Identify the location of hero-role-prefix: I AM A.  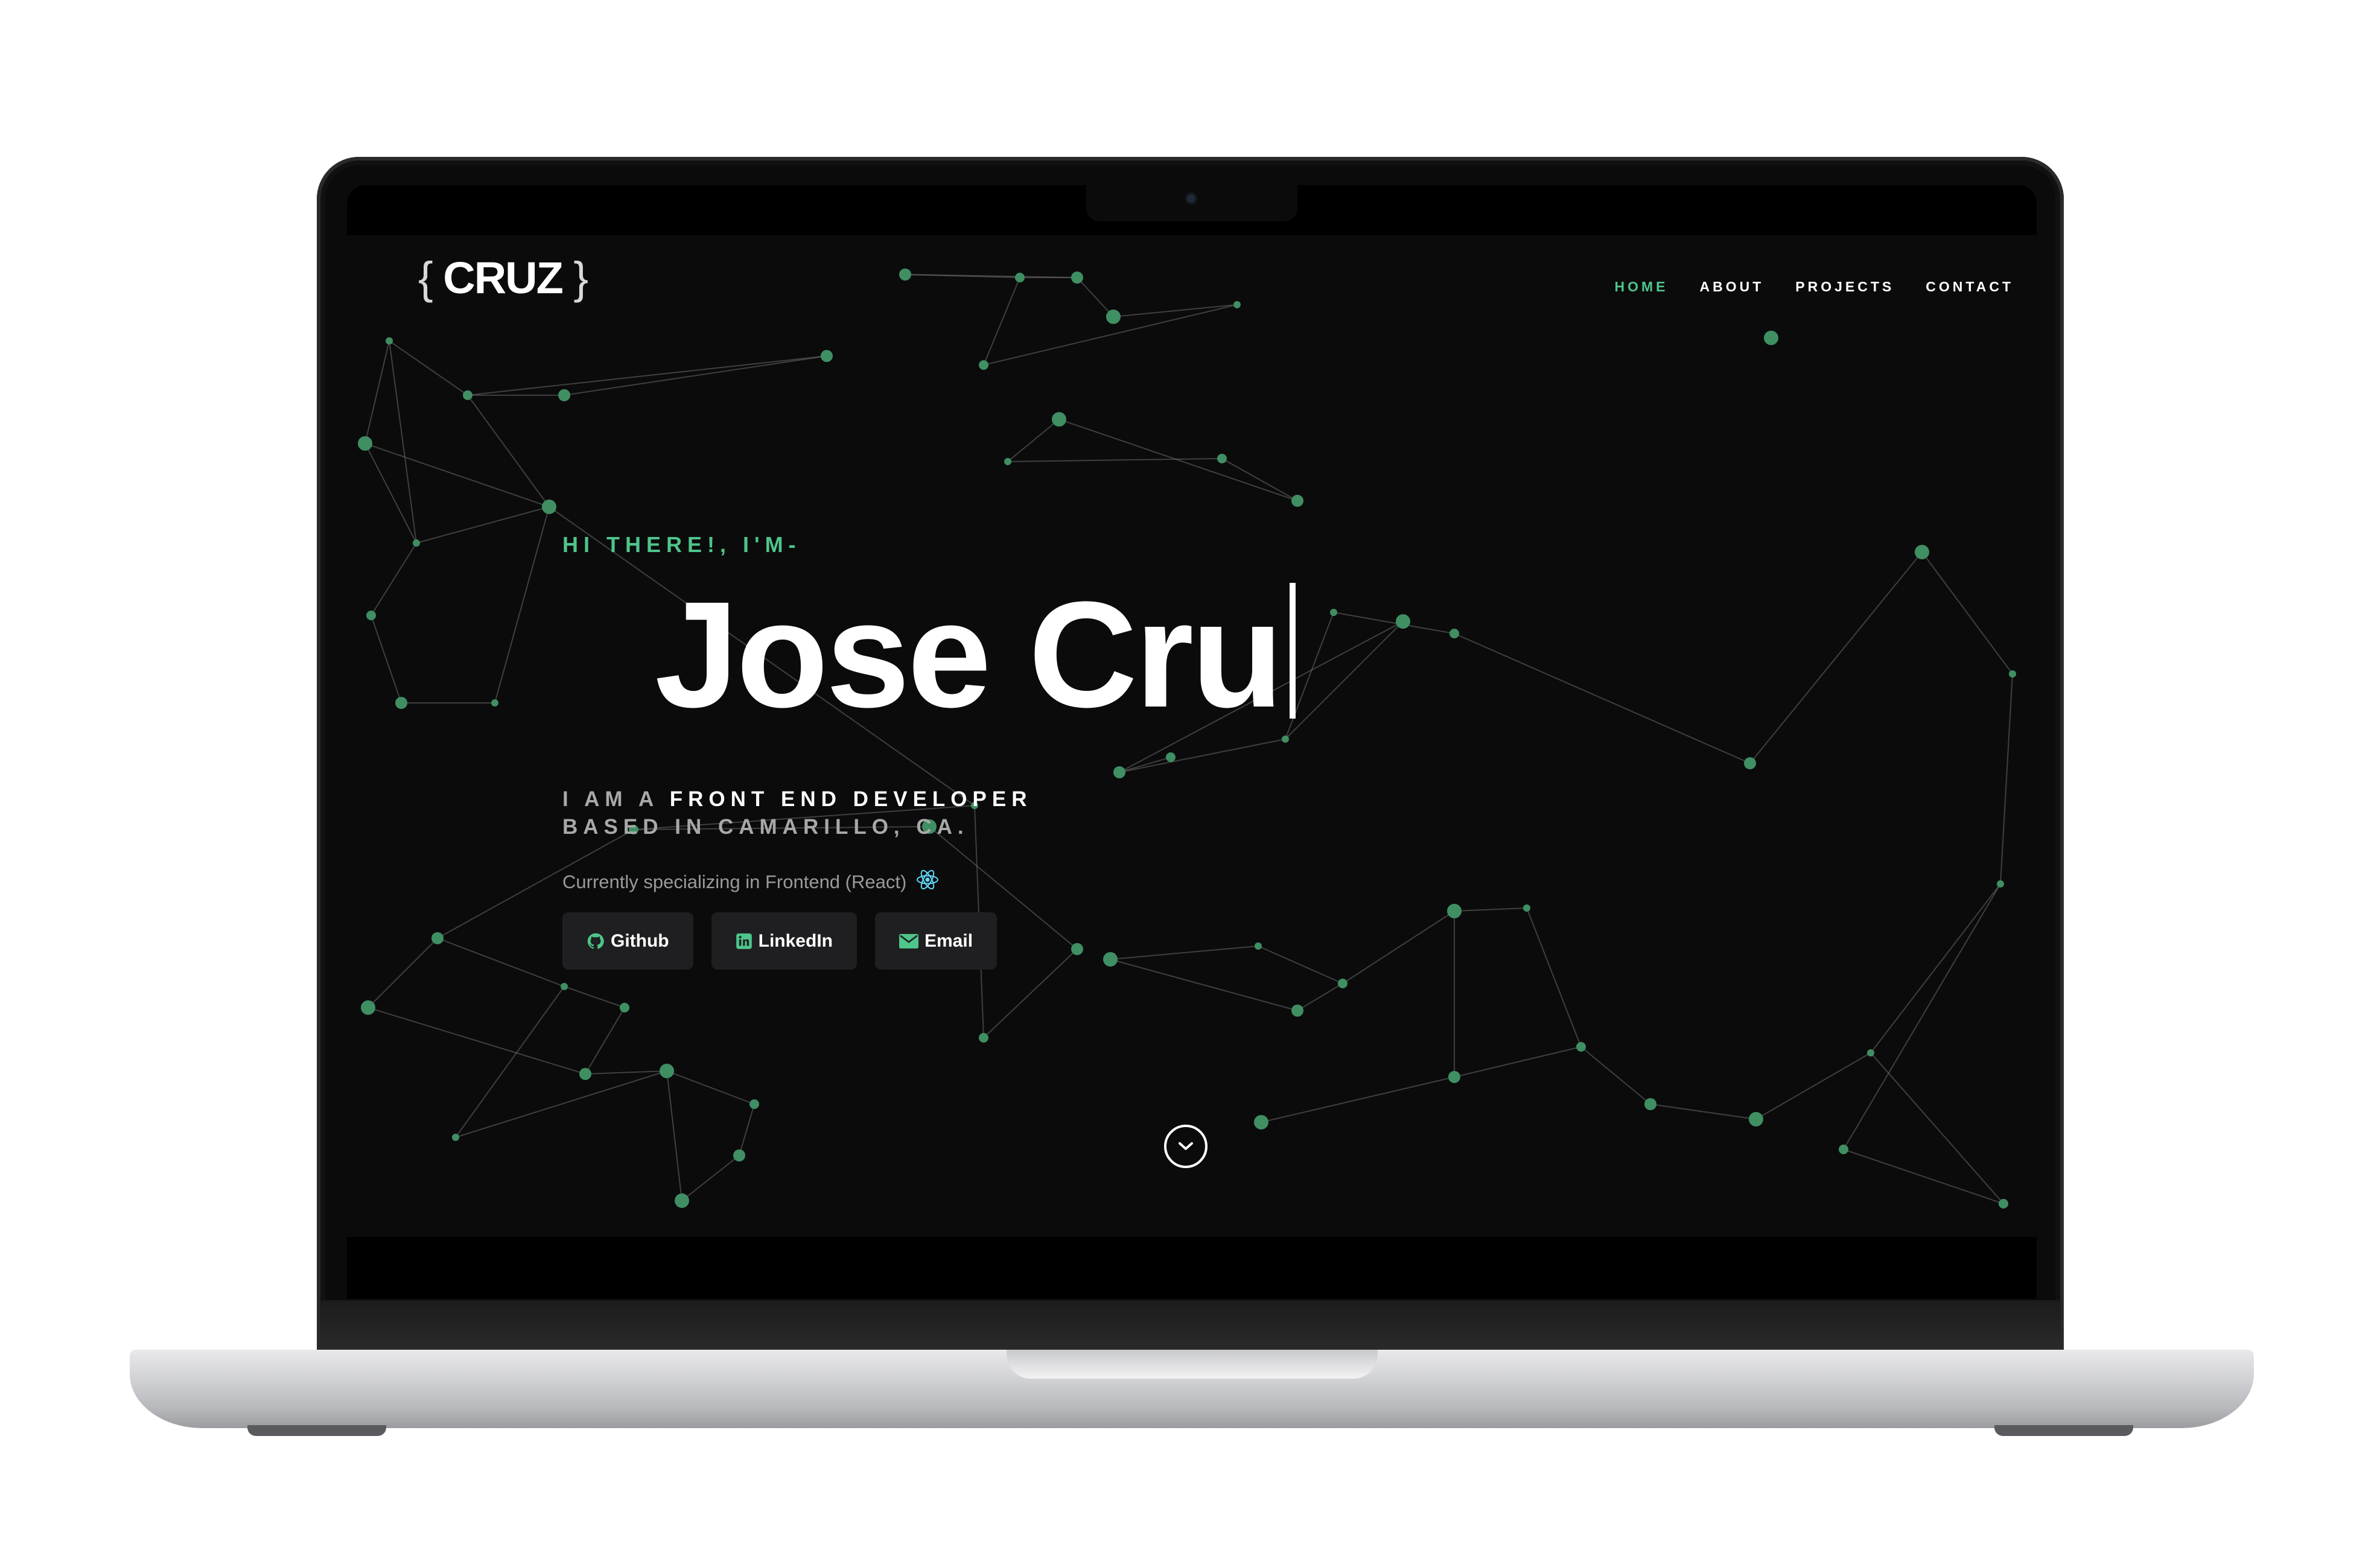
(616, 799).